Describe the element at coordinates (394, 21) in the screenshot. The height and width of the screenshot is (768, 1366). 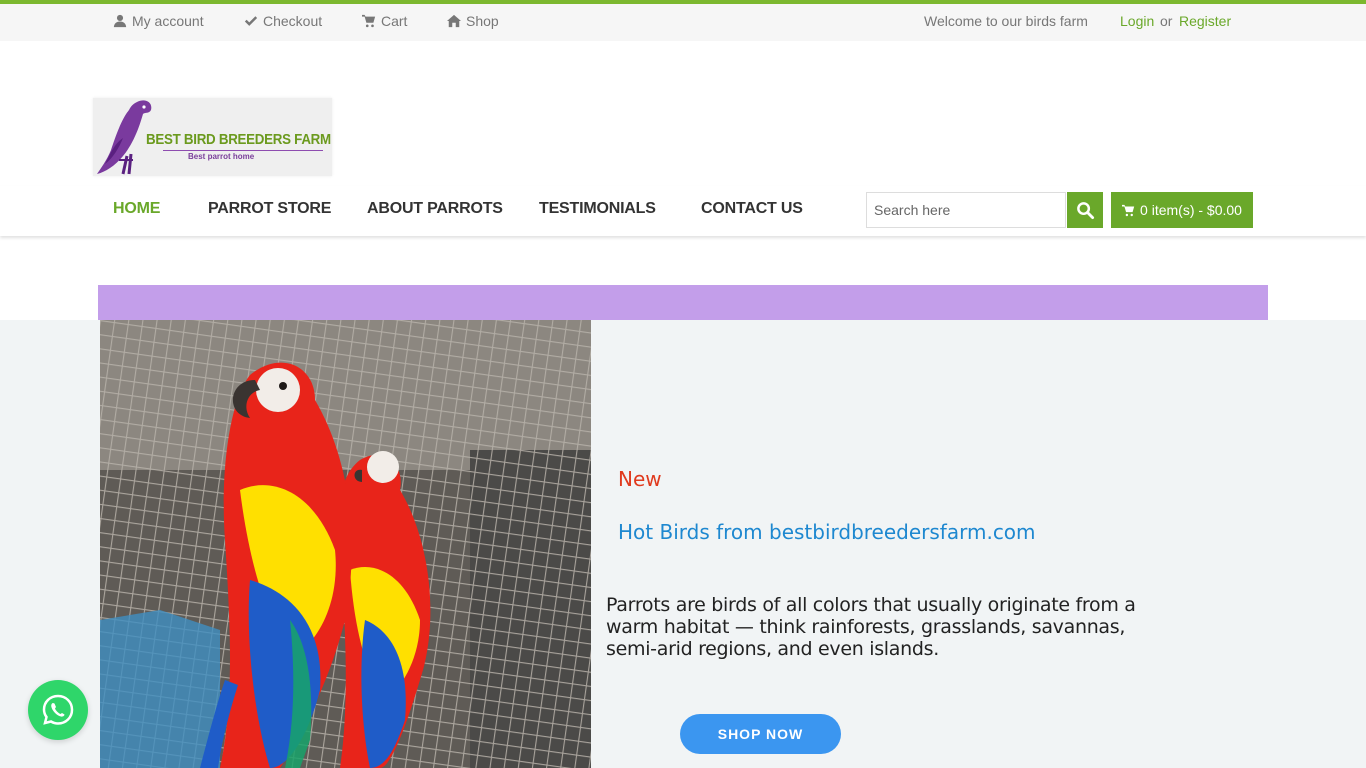
I see `cart-label: Cart` at that location.